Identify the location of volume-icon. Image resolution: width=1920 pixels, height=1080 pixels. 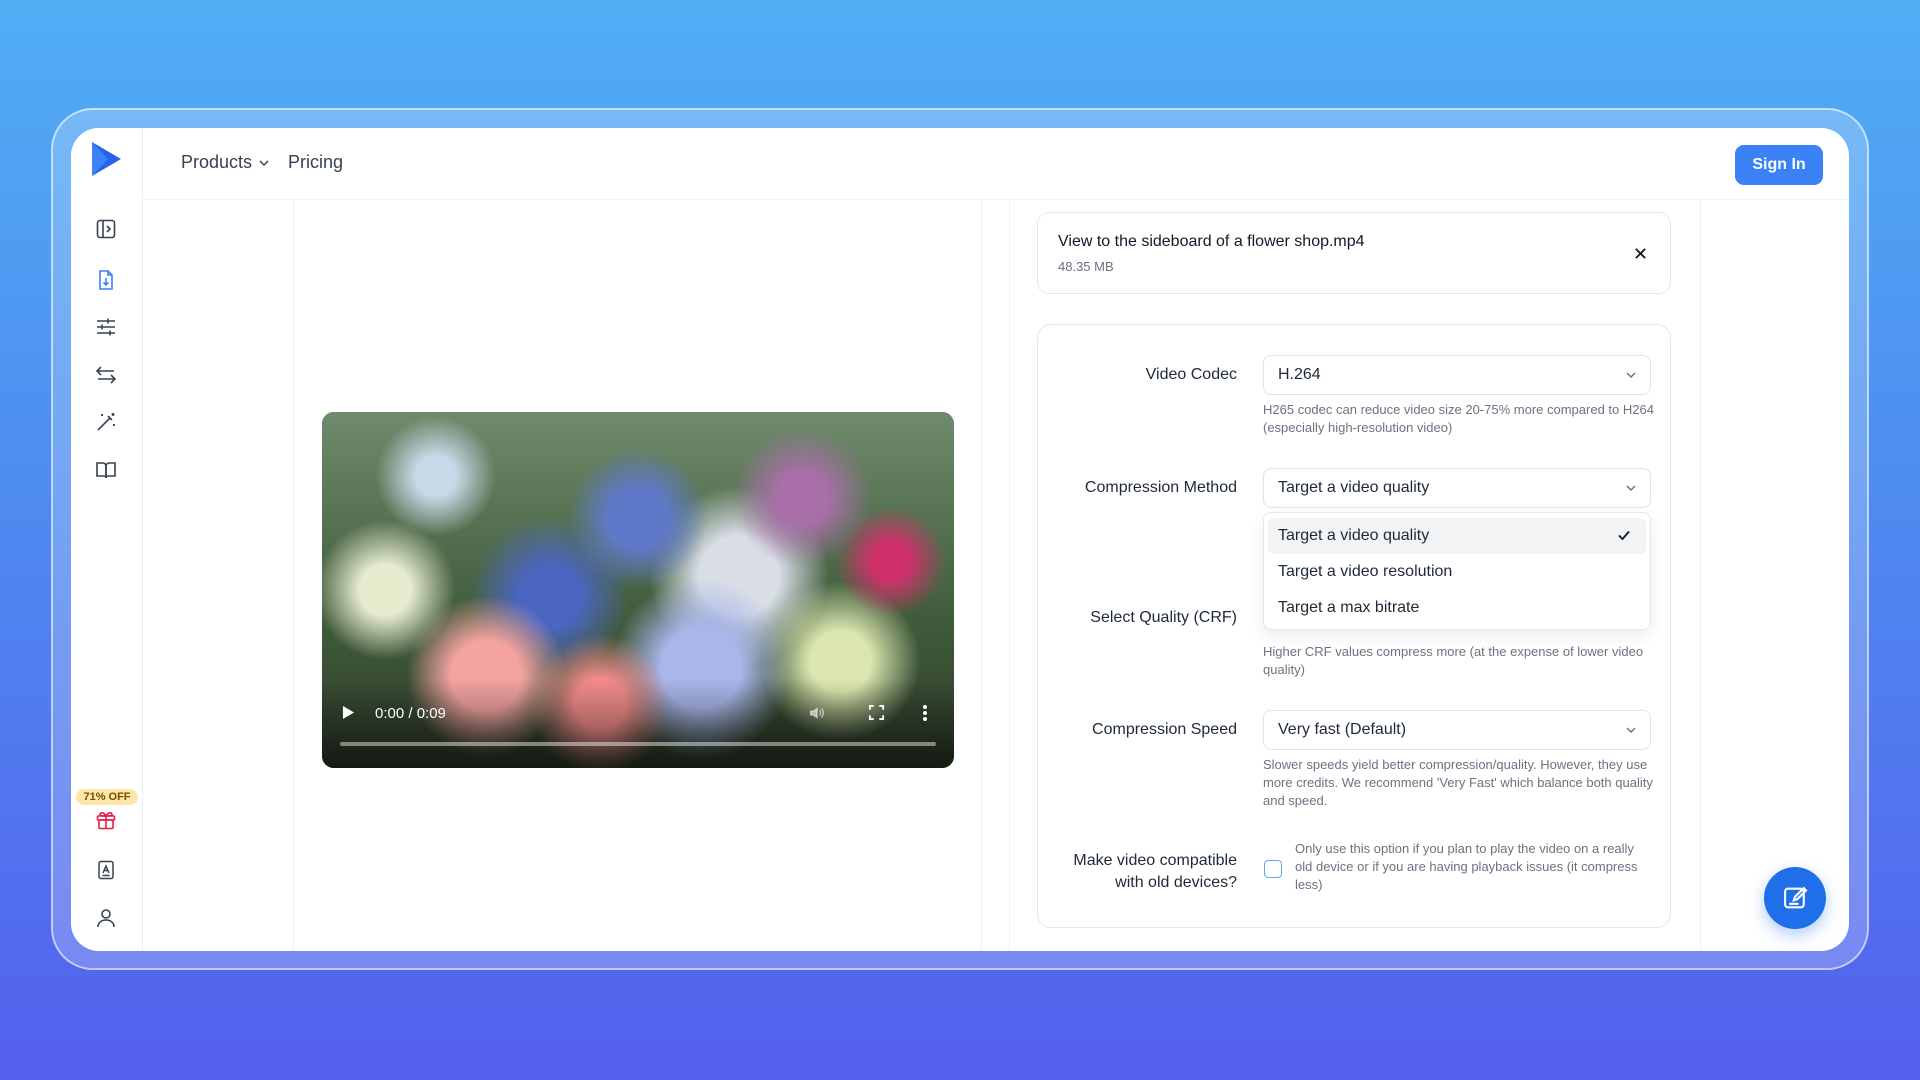
(817, 715).